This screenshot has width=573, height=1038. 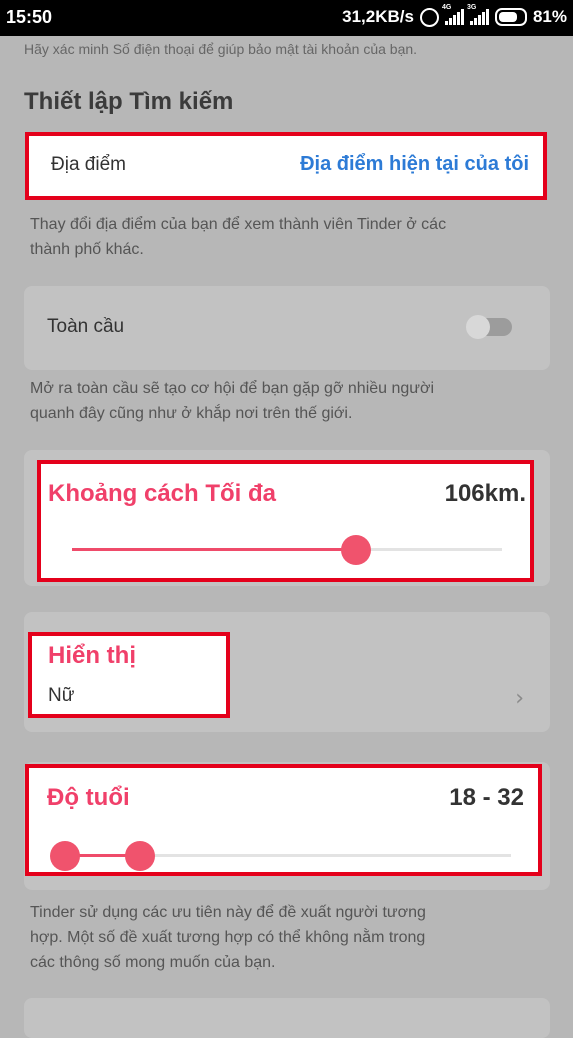 I want to click on global-toggle, so click(x=489, y=327).